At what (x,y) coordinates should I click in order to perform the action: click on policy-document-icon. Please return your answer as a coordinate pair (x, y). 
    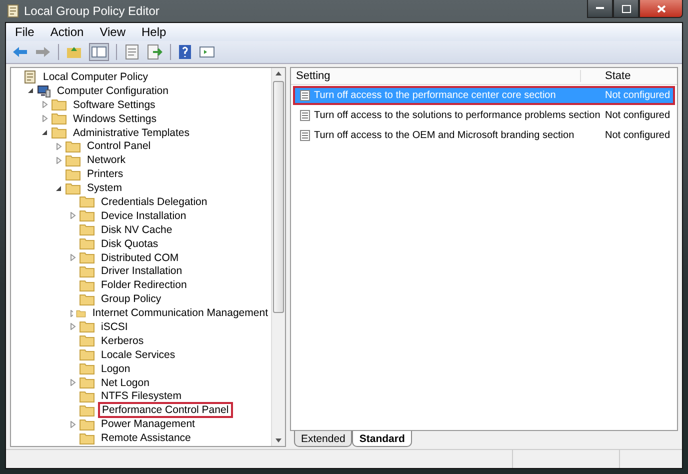
    Looking at the image, I should click on (30, 77).